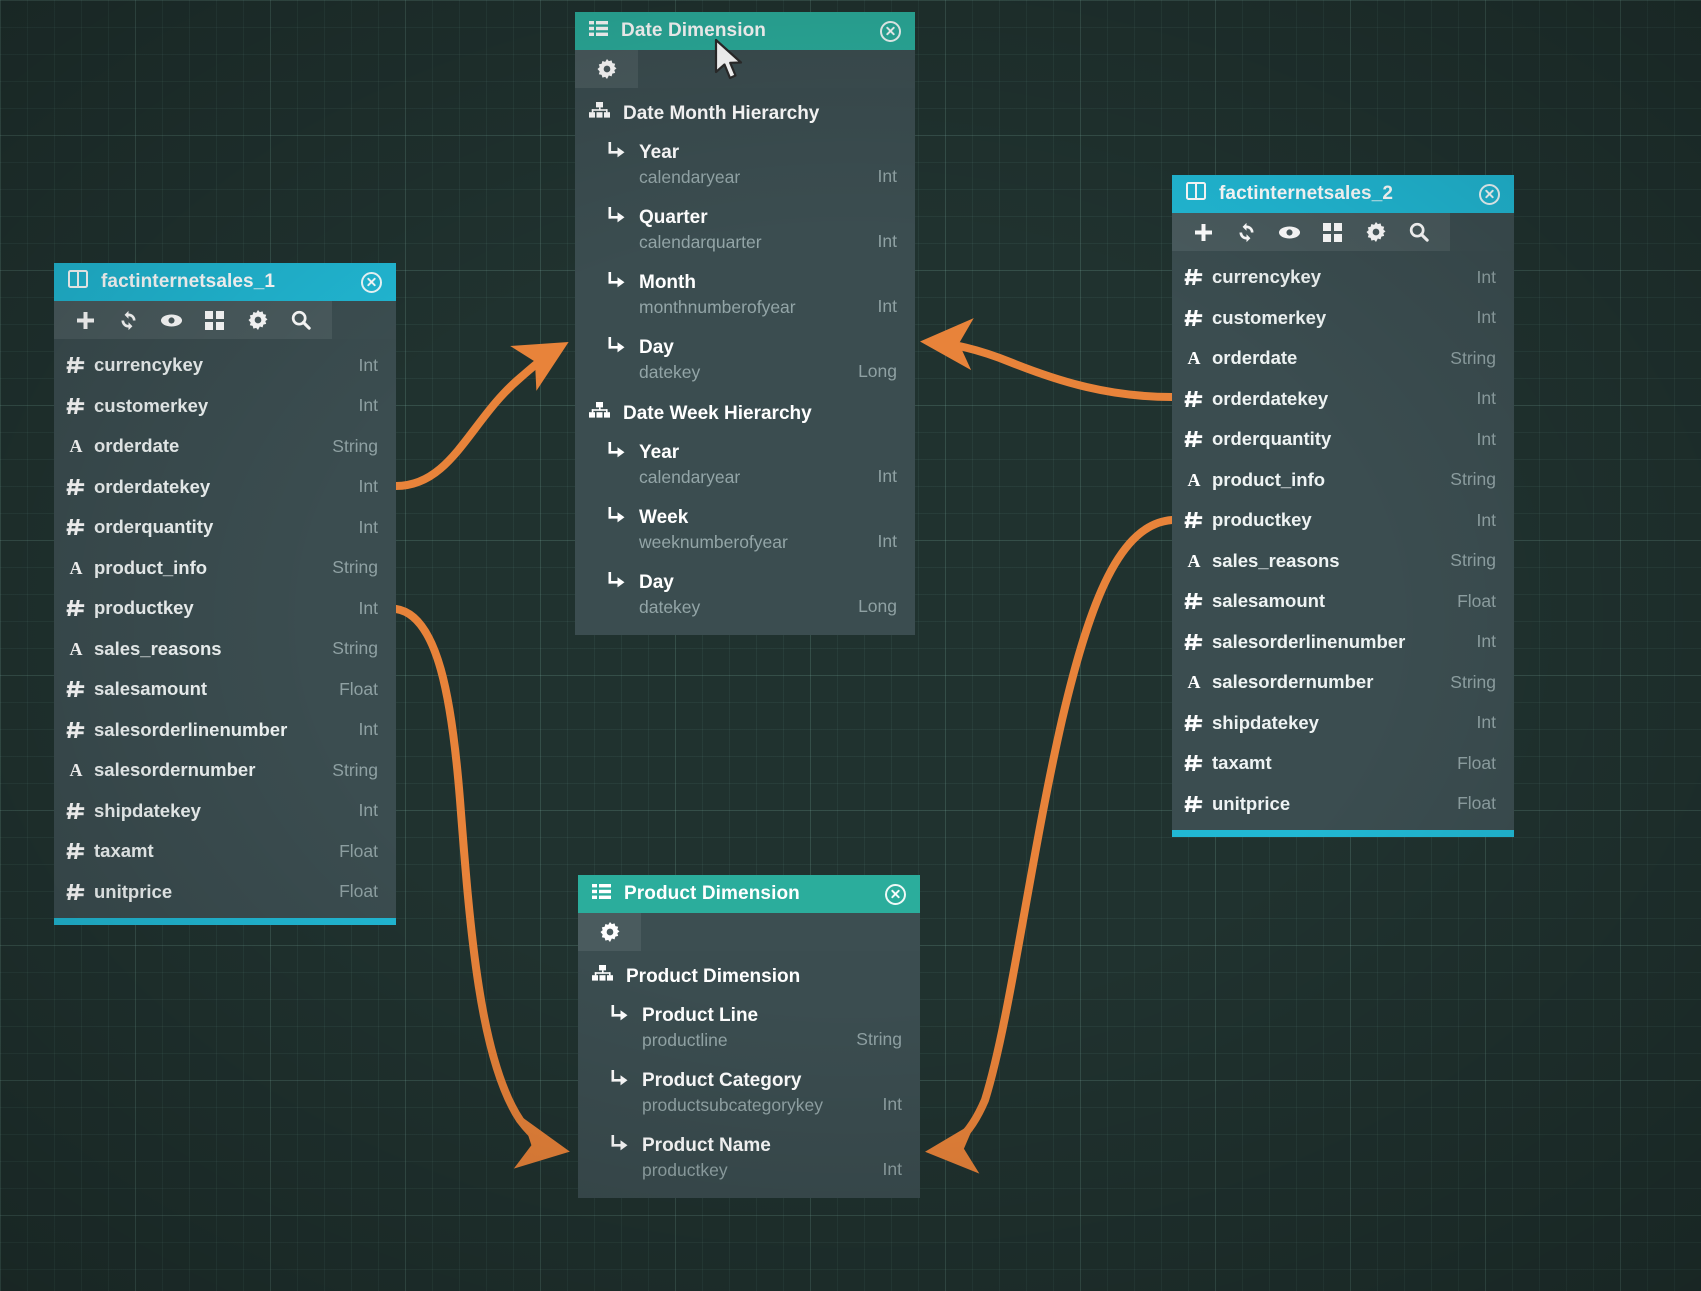 The width and height of the screenshot is (1701, 1291). What do you see at coordinates (721, 113) in the screenshot?
I see `hierarchy-name: Date Month Hierarchy` at bounding box center [721, 113].